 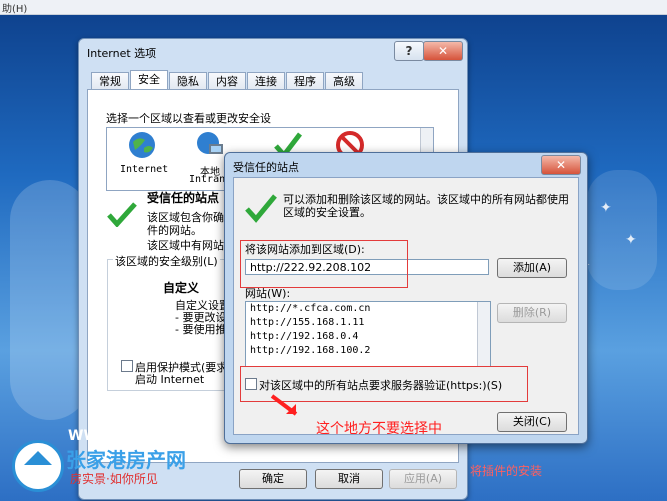 What do you see at coordinates (368, 309) in the screenshot?
I see `list-item: http://*.cfca.com.cn` at bounding box center [368, 309].